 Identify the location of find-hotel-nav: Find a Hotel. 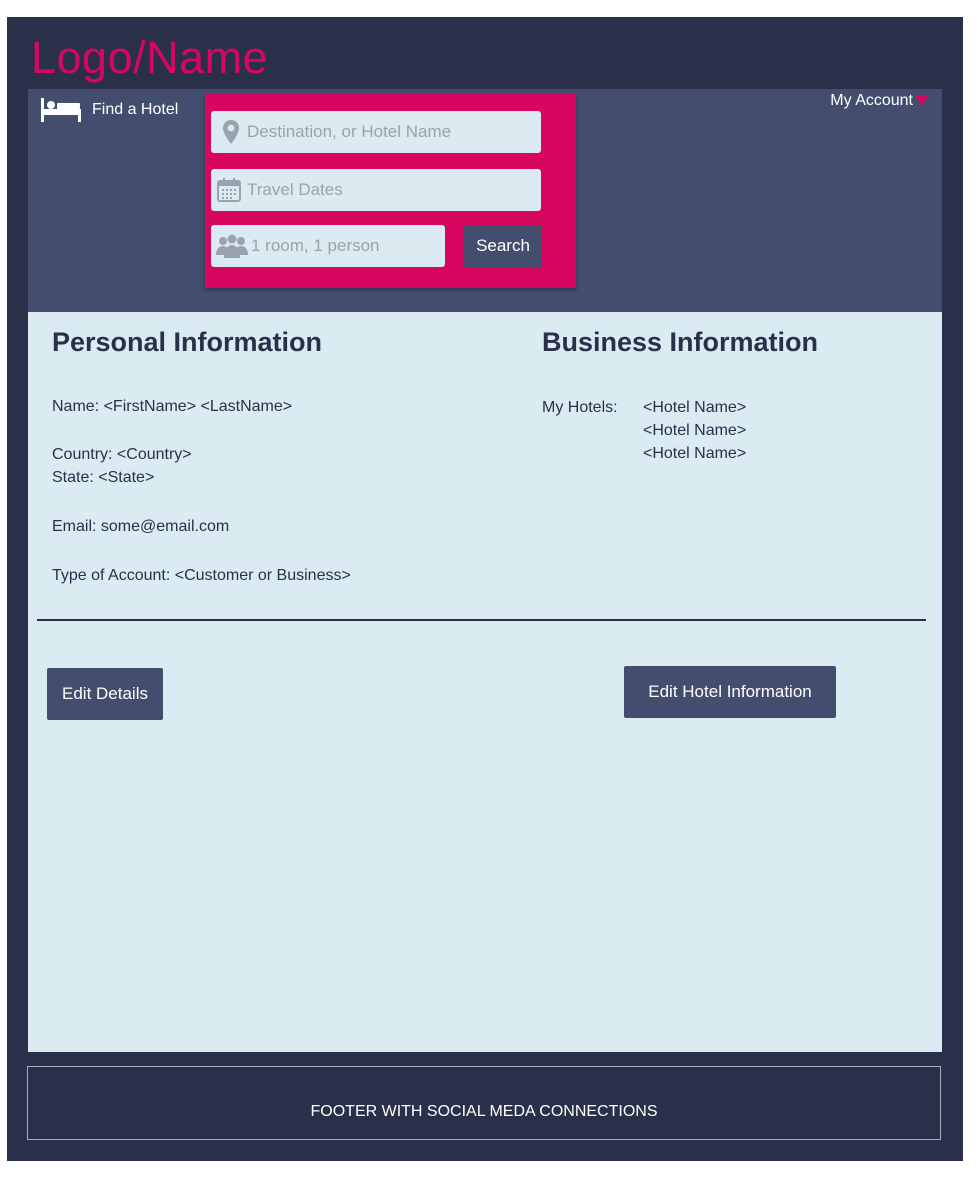
(109, 110).